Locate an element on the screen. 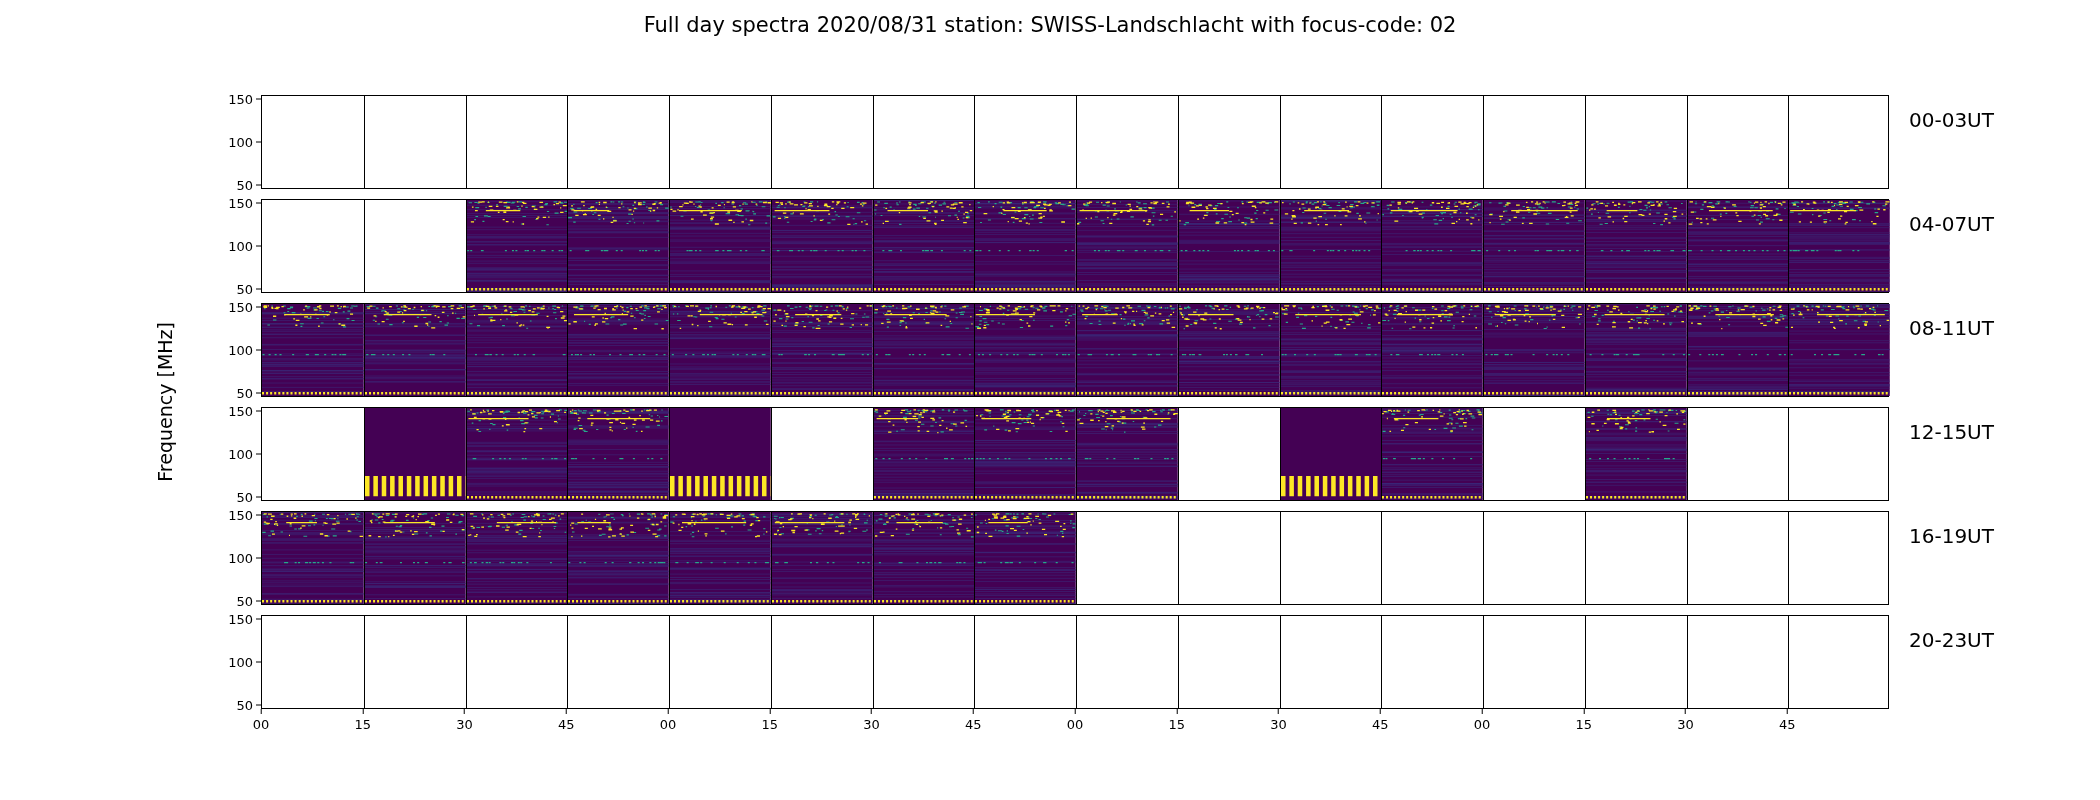 Image resolution: width=2100 pixels, height=800 pixels. chart-title: Full day spectra 2020/08/31 station: SWISS-Landschlacht with focus-code: 02 is located at coordinates (1050, 25).